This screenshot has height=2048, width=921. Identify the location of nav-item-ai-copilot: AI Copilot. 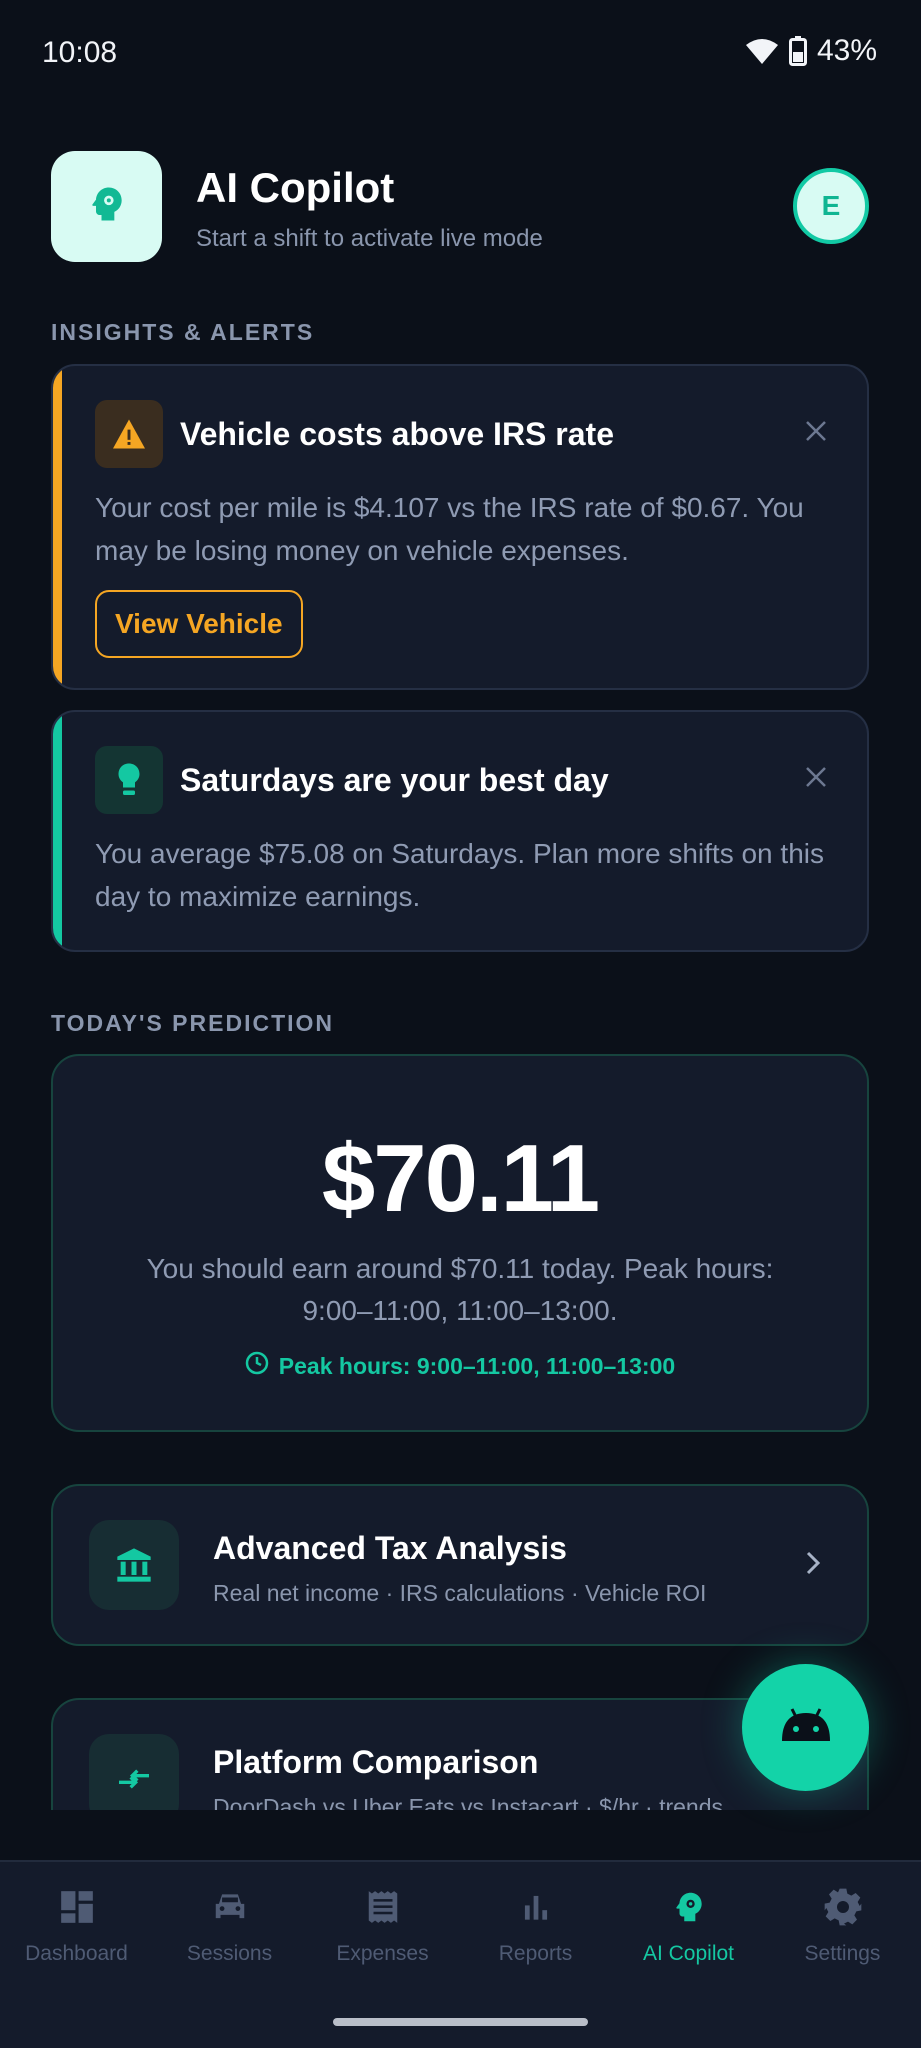
(688, 1925).